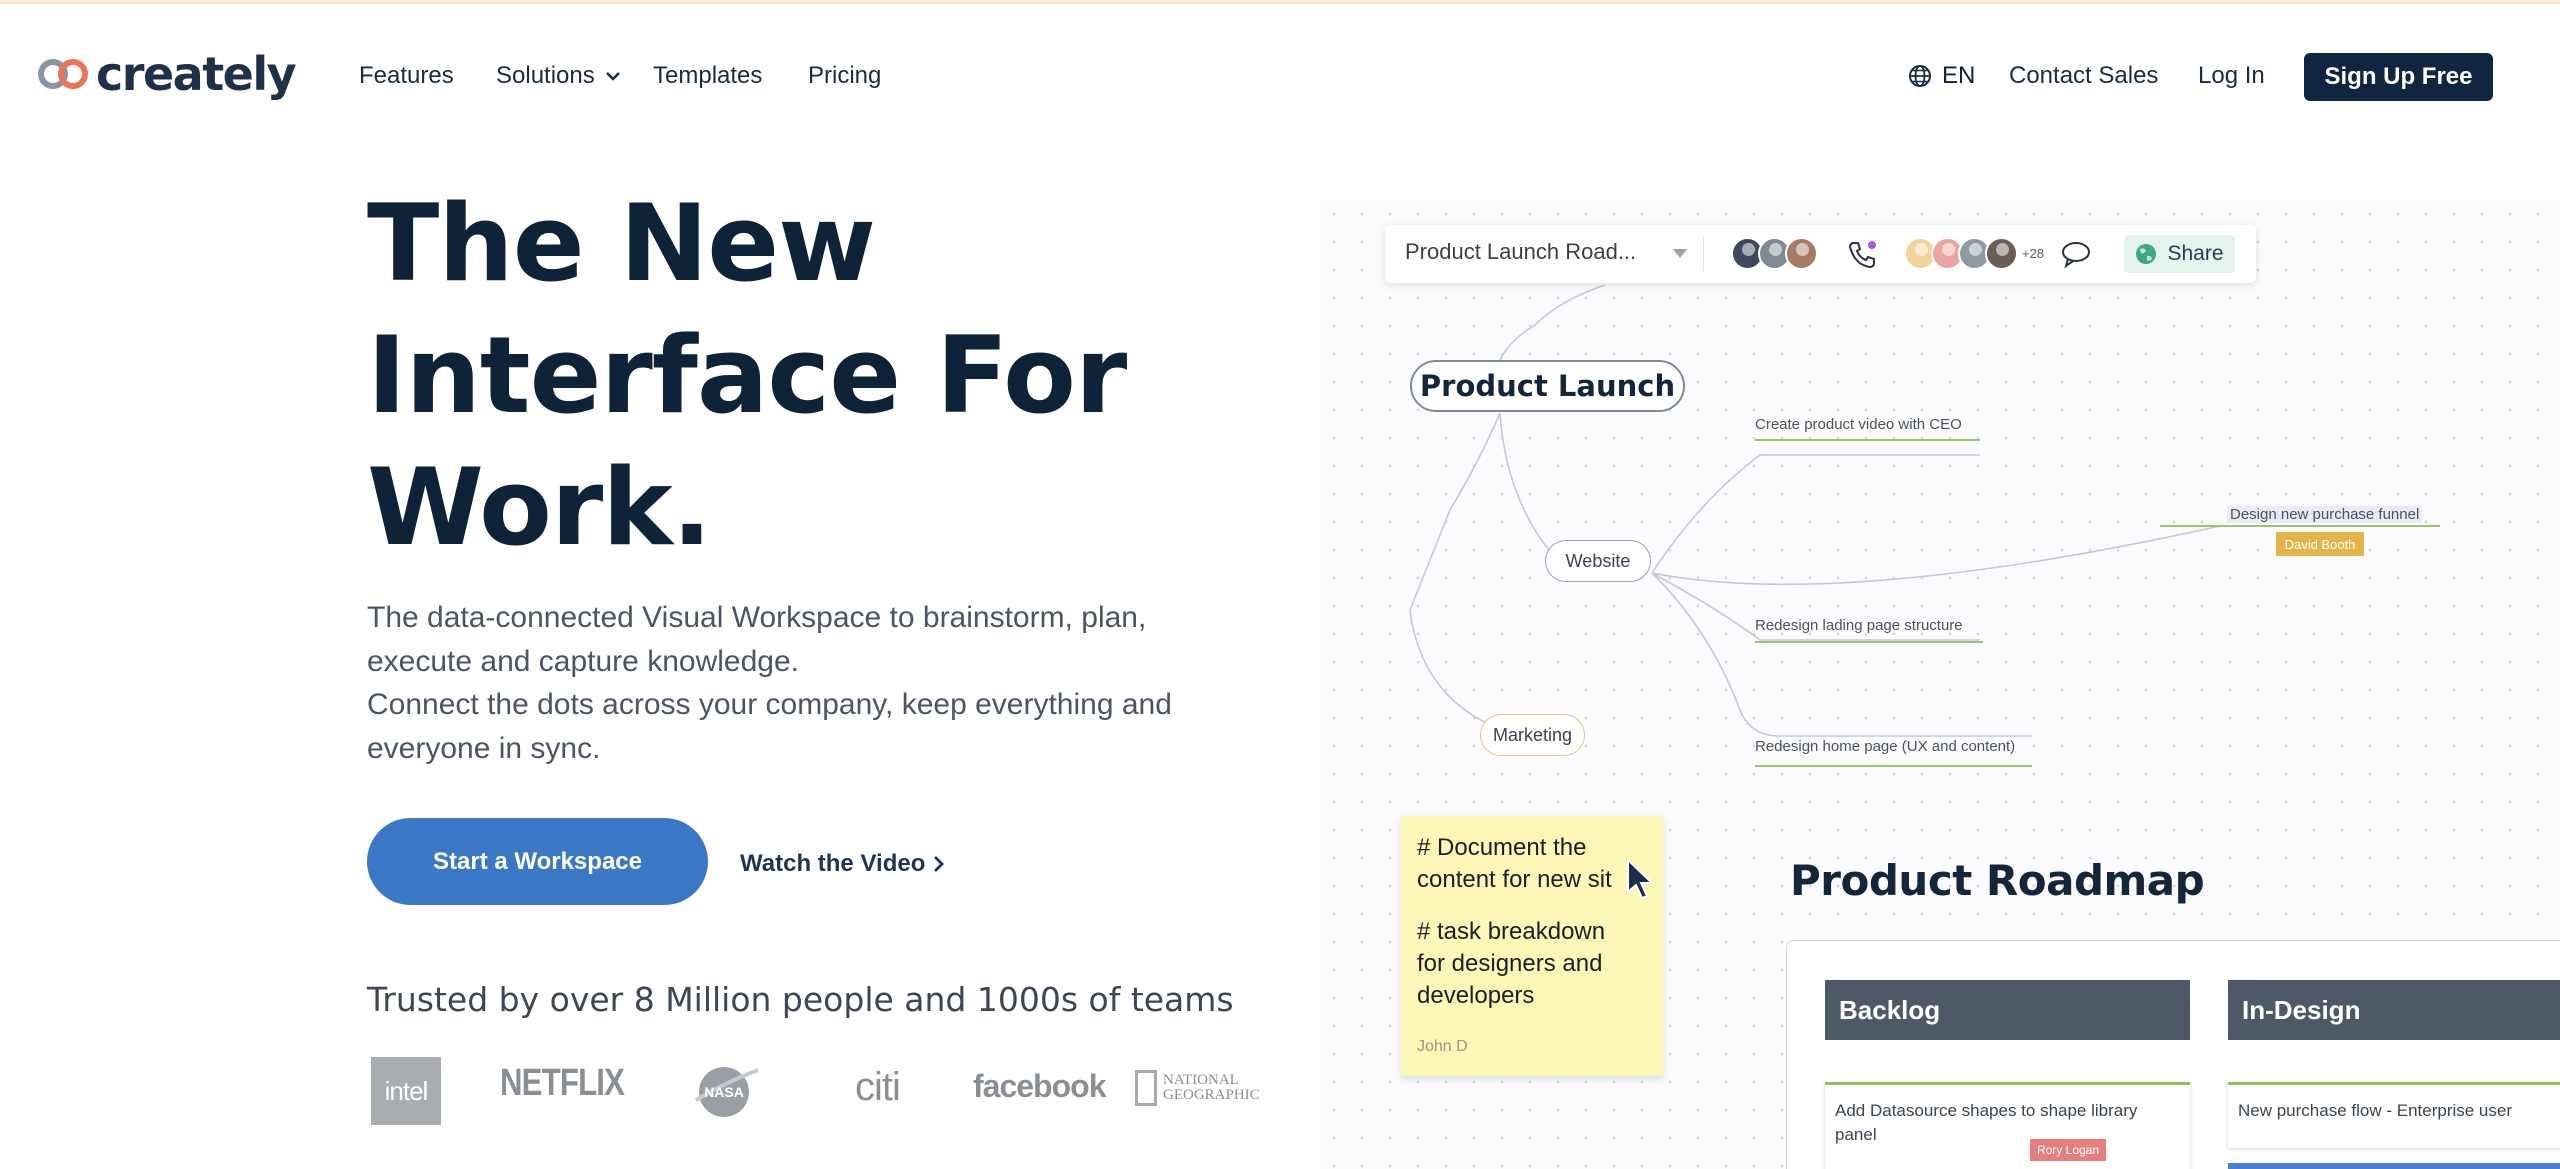  Describe the element at coordinates (1920, 76) in the screenshot. I see `globe-icon` at that location.